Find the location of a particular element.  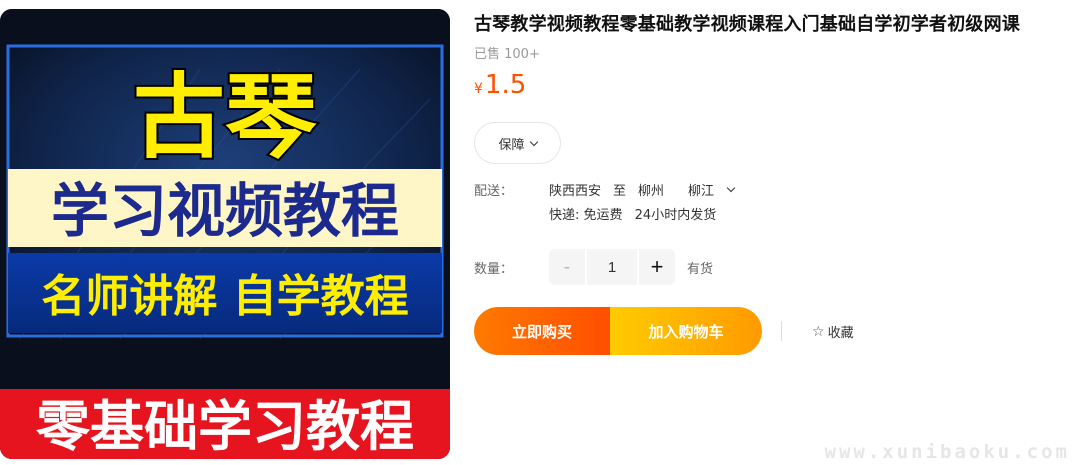

cover-headline: 古琴 is located at coordinates (225, 117).